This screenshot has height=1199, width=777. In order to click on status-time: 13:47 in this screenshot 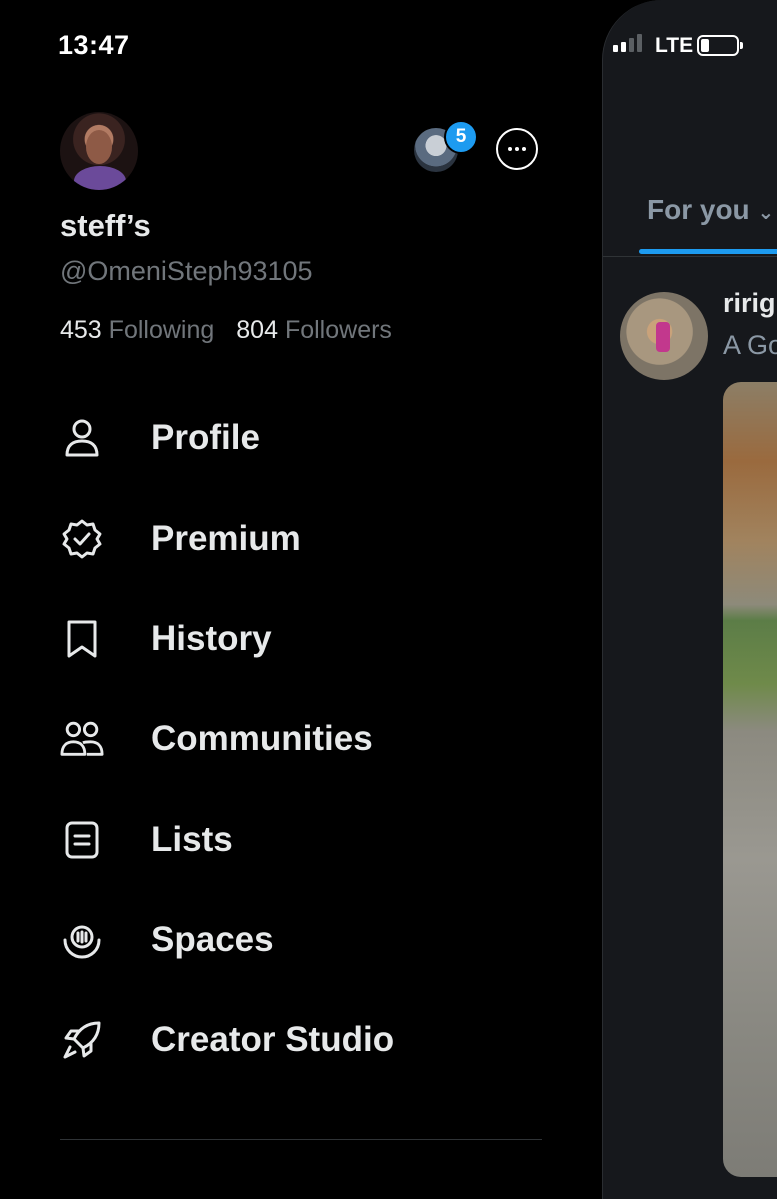, I will do `click(94, 45)`.